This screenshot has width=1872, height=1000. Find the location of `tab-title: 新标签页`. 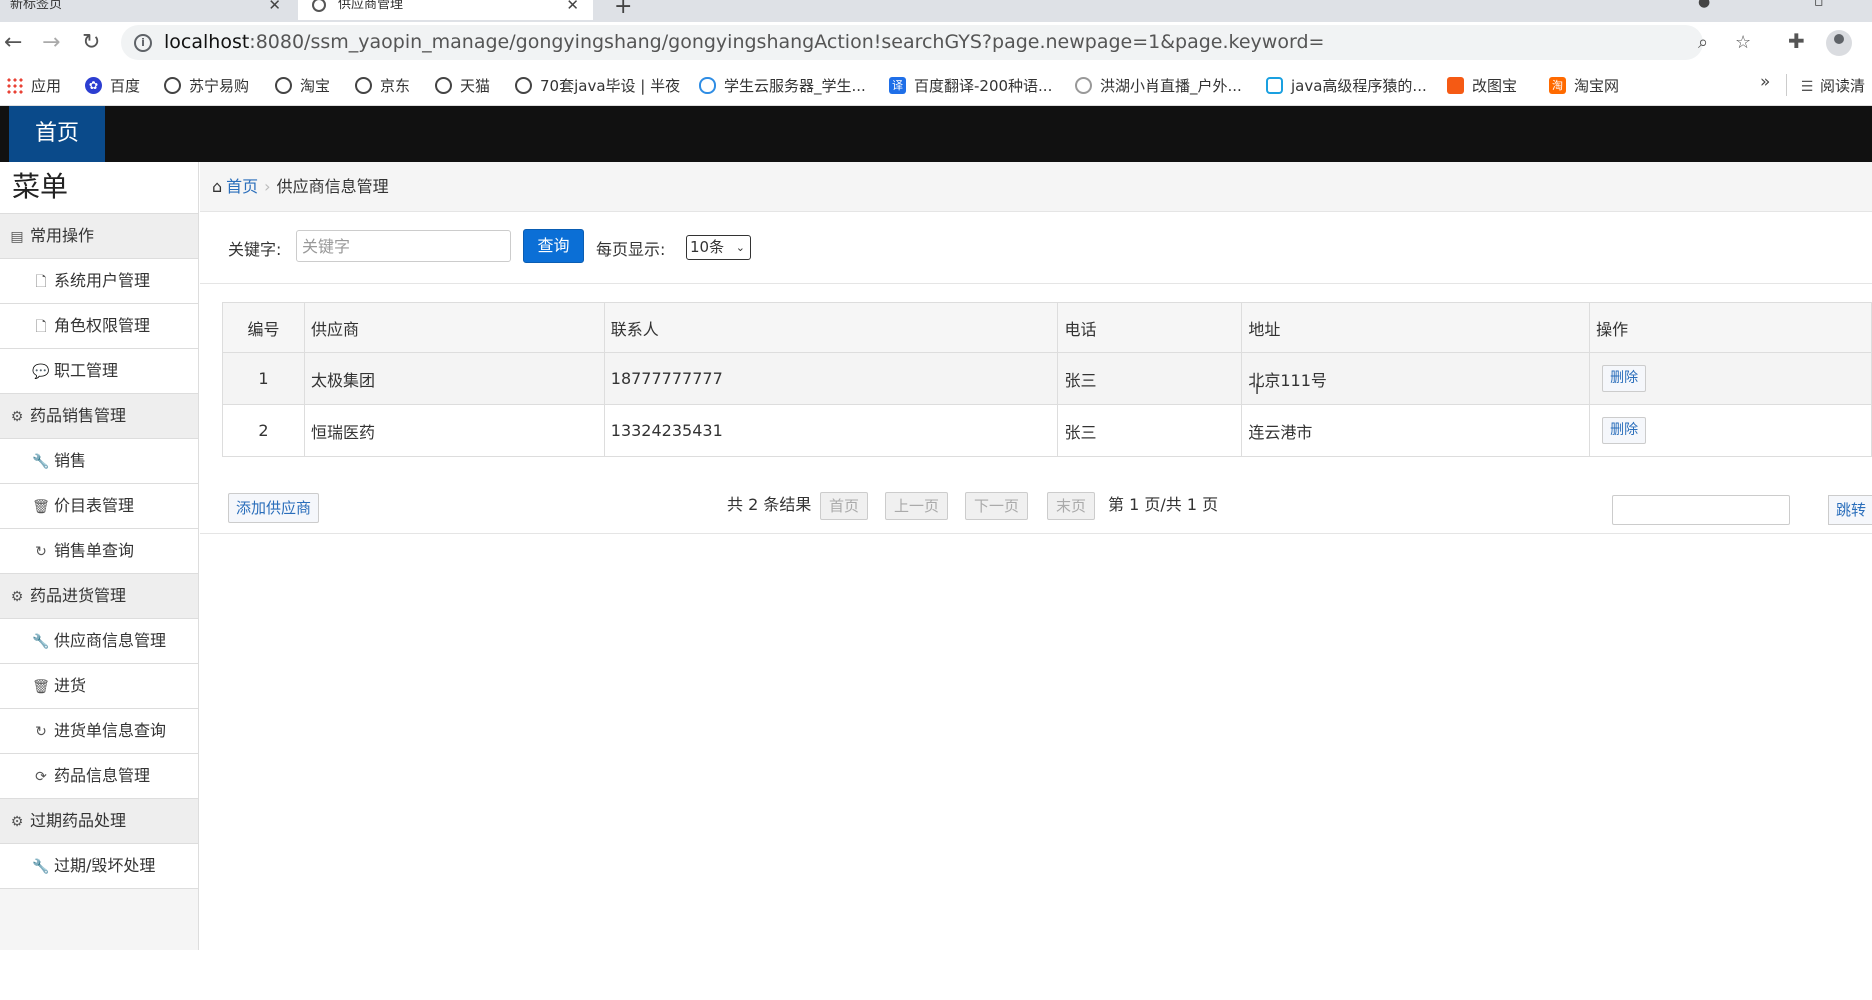

tab-title: 新标签页 is located at coordinates (36, 6).